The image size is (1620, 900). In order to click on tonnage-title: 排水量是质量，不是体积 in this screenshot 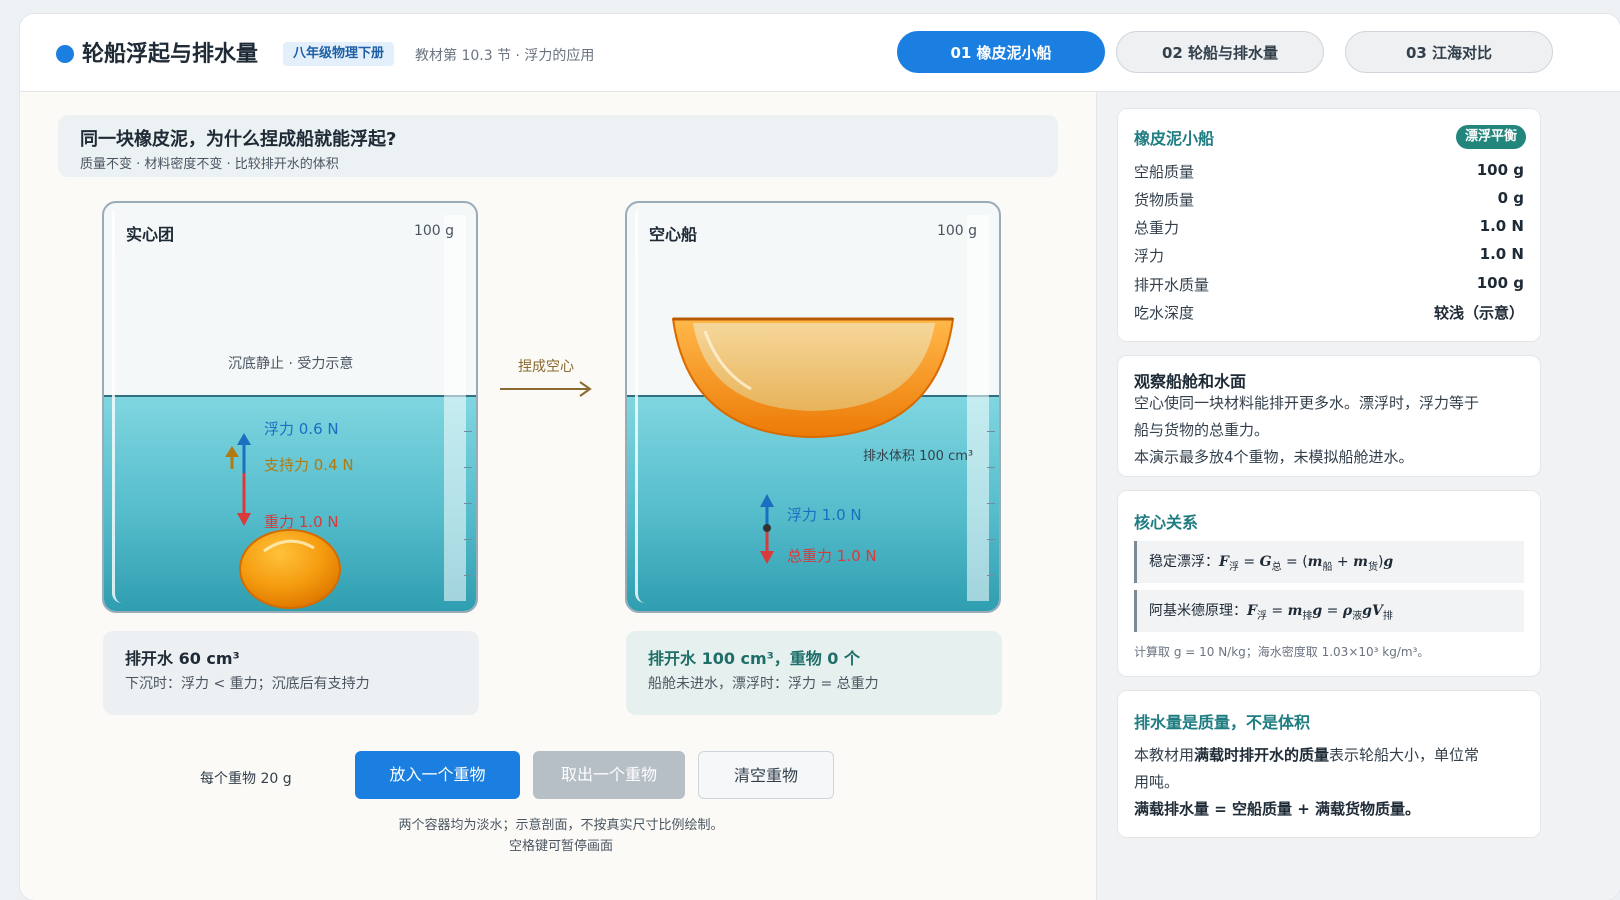, I will do `click(1222, 722)`.